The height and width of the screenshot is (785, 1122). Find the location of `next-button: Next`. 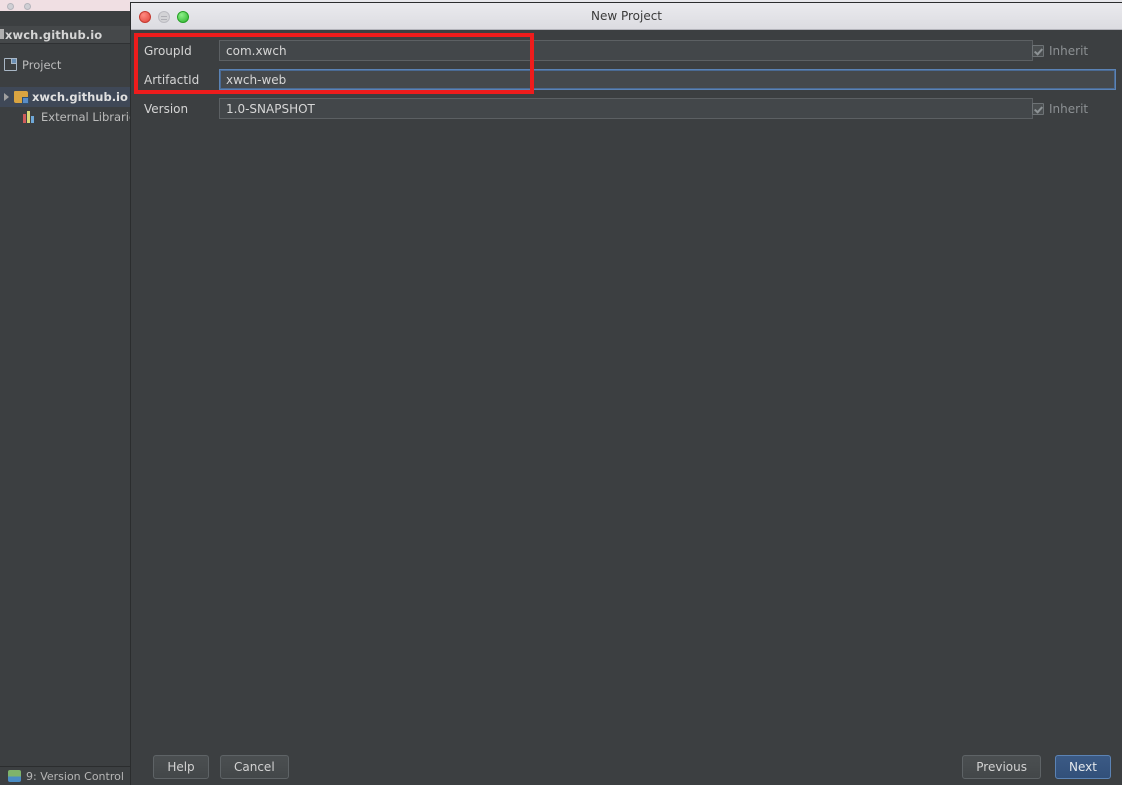

next-button: Next is located at coordinates (1083, 767).